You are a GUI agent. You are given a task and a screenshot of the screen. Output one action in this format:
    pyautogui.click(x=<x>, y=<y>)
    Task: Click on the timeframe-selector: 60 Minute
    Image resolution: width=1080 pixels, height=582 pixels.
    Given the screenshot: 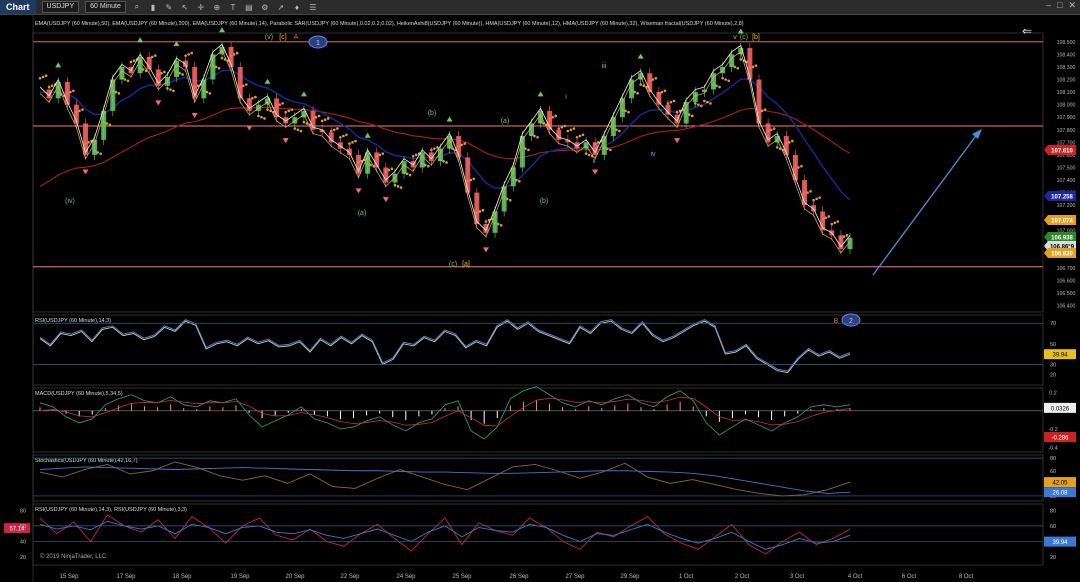 What is the action you would take?
    pyautogui.click(x=105, y=7)
    